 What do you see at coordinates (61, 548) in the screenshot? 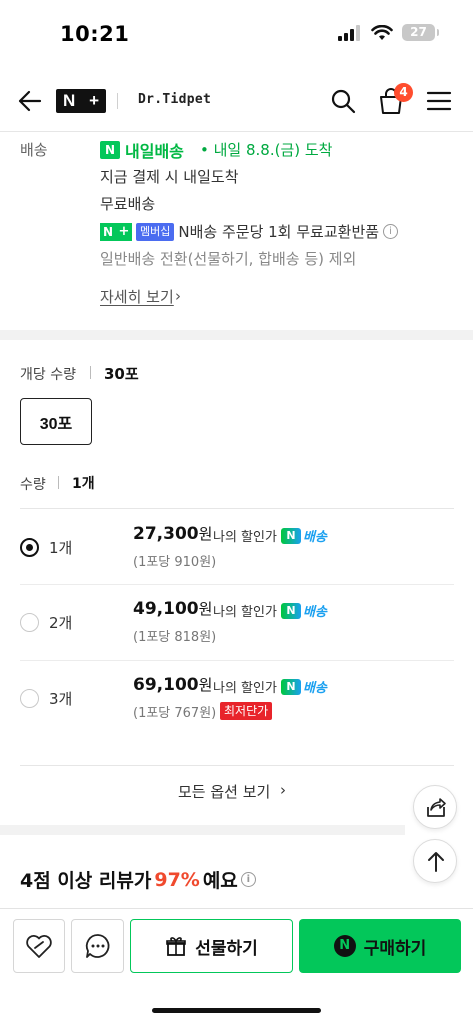
I see `row-quantity: 1개` at bounding box center [61, 548].